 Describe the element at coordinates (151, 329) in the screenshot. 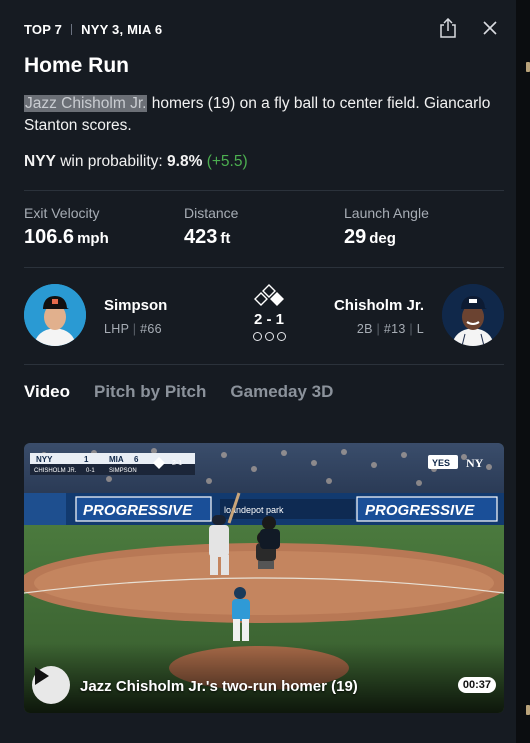

I see `pitcher-number: #66` at that location.